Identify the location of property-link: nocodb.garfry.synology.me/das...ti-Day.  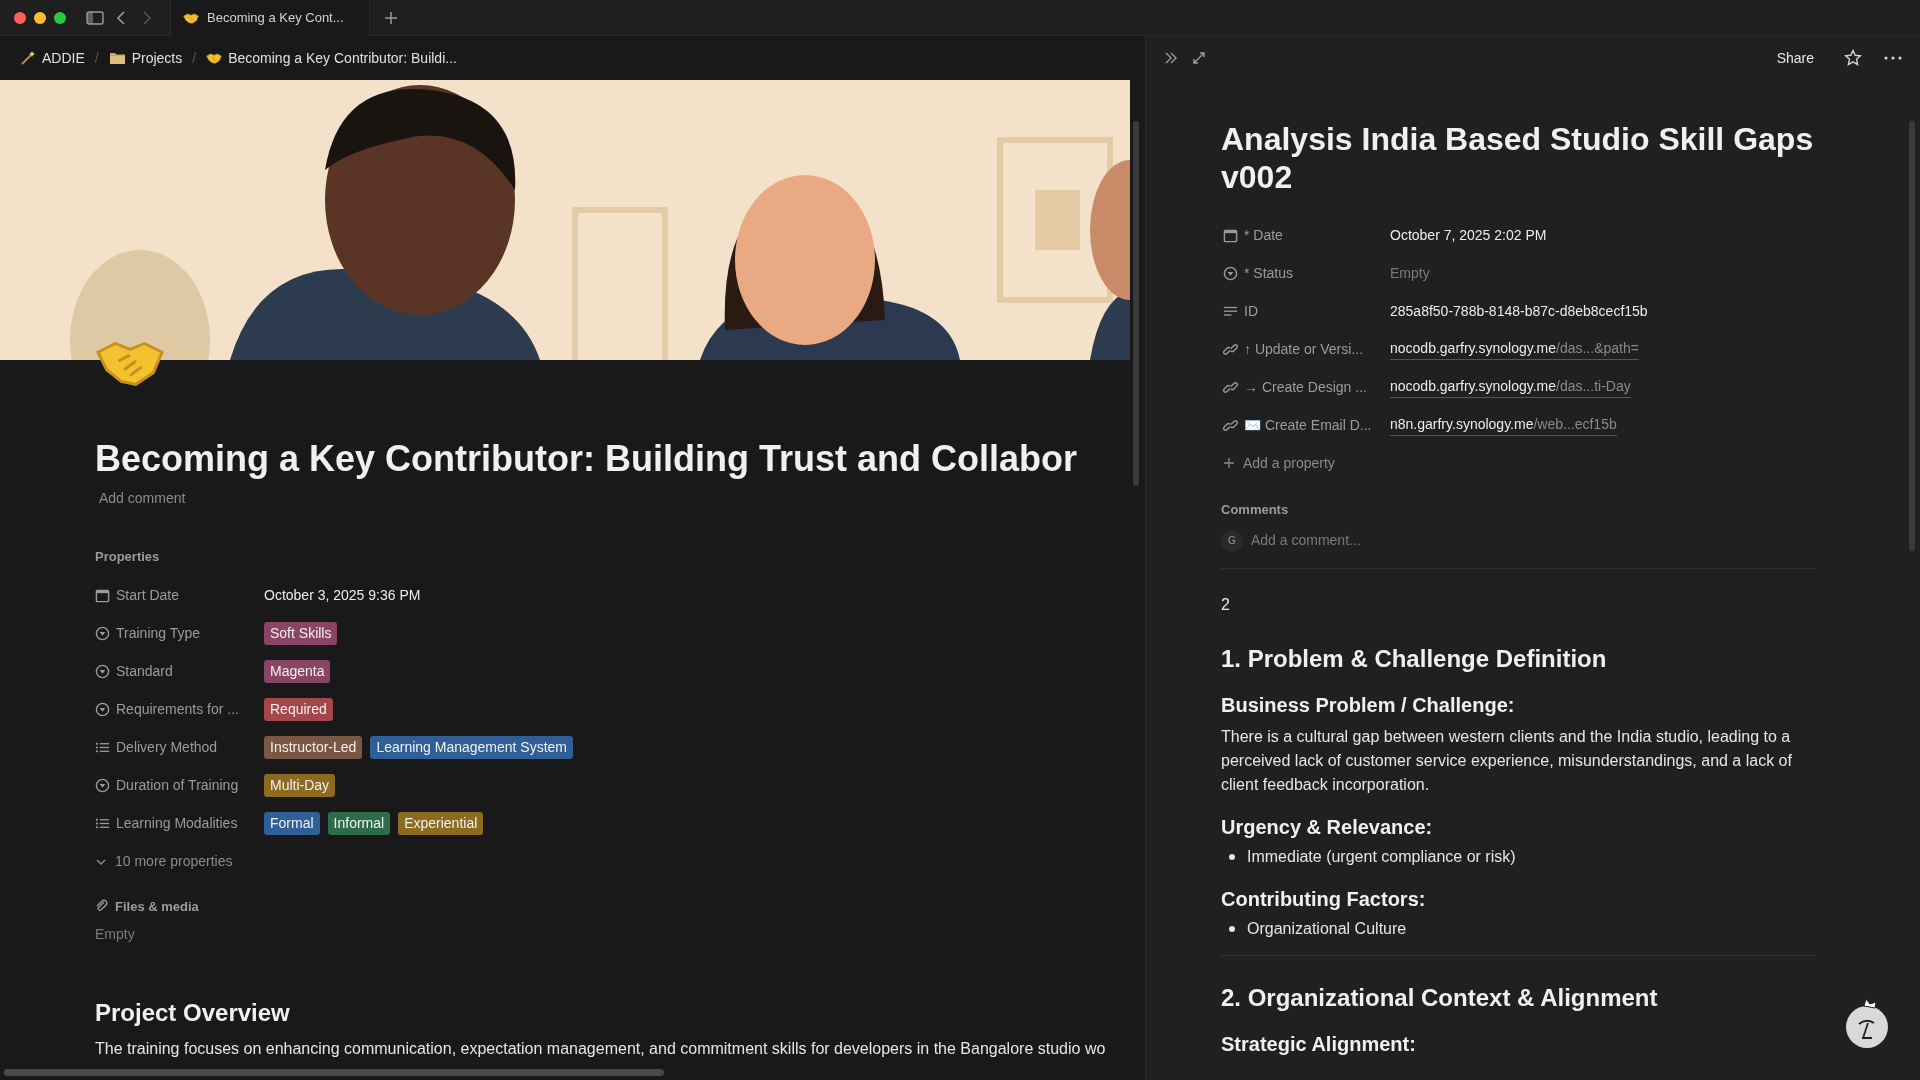
(1510, 387).